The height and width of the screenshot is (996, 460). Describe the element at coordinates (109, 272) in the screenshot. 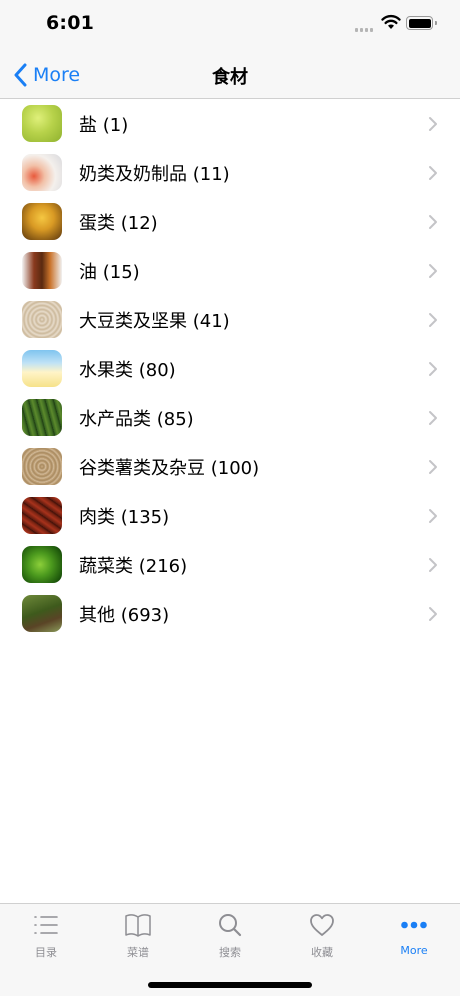

I see `list-item-label: 油 (15)` at that location.